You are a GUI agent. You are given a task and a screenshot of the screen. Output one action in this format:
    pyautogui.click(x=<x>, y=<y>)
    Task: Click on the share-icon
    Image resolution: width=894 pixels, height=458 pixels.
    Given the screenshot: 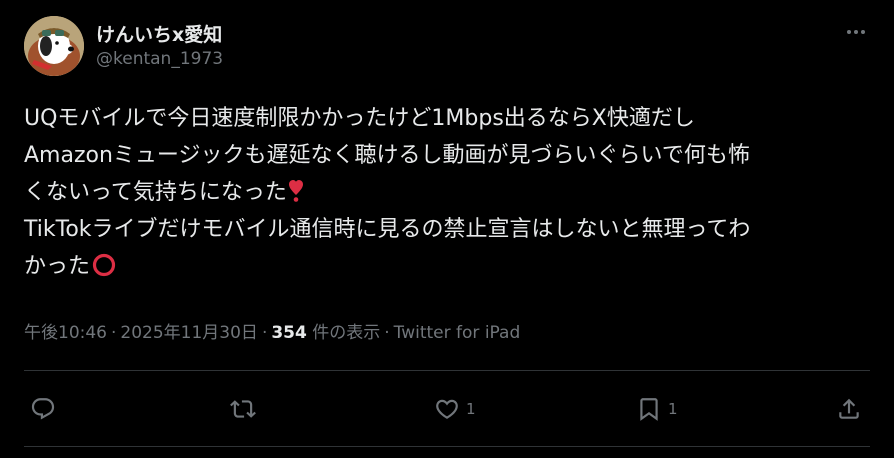 What is the action you would take?
    pyautogui.click(x=849, y=408)
    